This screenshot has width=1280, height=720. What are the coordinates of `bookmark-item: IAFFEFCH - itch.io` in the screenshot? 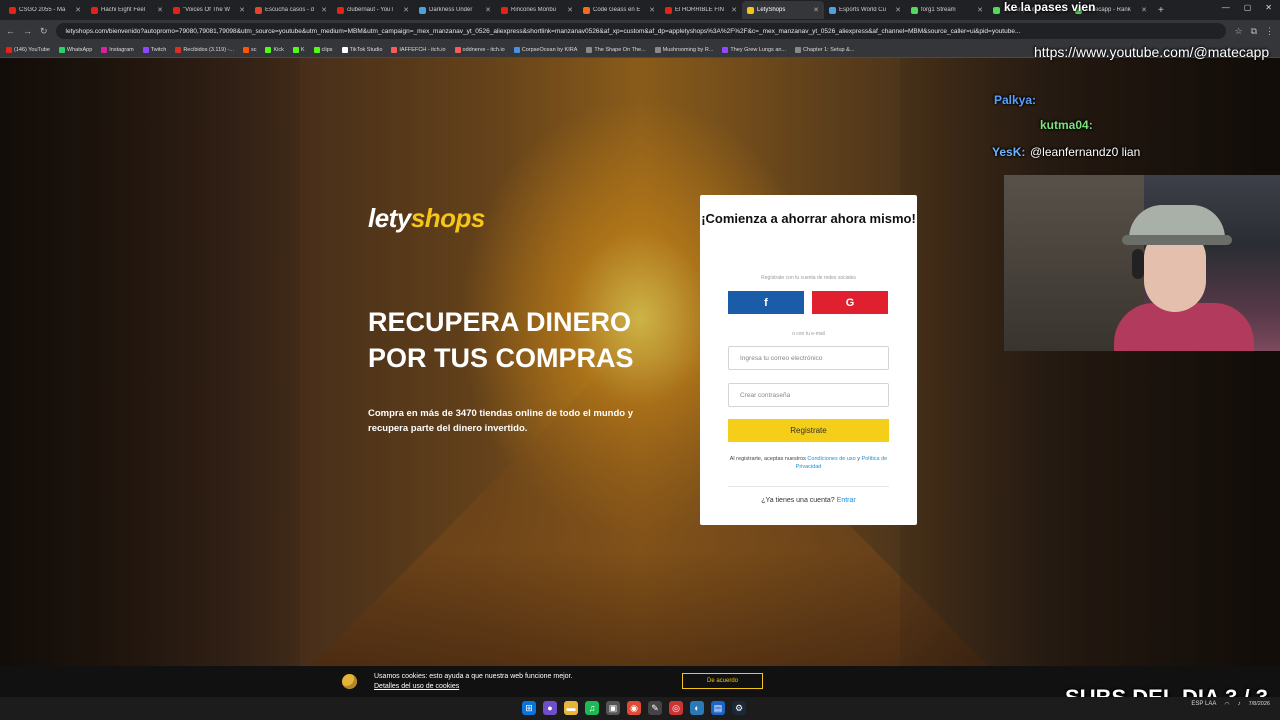 It's located at (418, 49).